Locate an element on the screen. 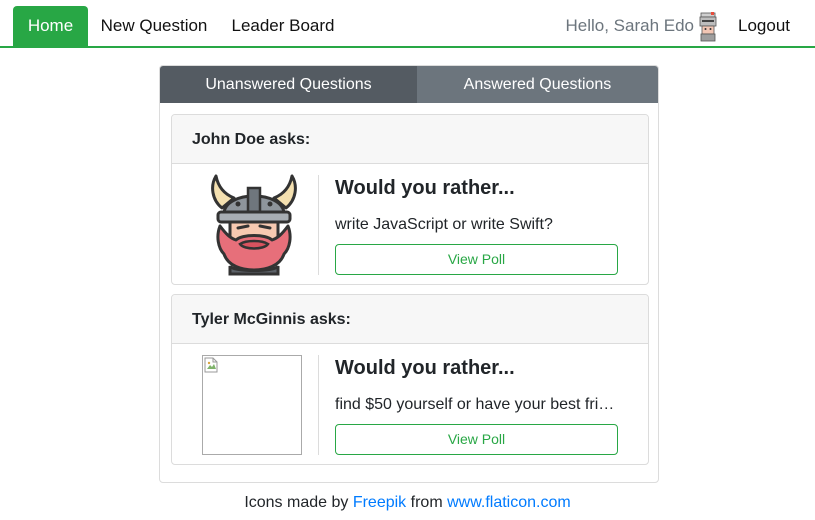 The width and height of the screenshot is (815, 520). nav-new-question-tab: New Question is located at coordinates (154, 26).